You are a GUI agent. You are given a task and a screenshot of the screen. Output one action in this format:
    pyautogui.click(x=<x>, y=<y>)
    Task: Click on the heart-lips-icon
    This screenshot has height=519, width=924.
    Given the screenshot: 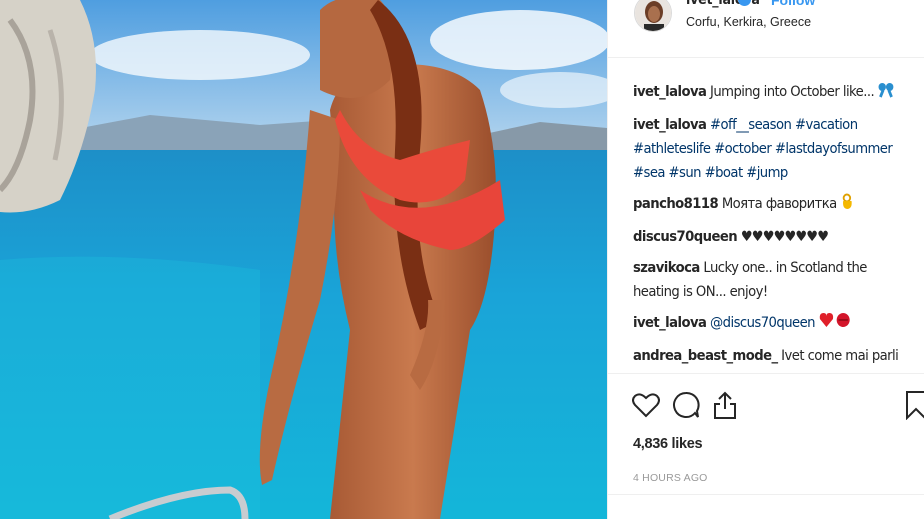 What is the action you would take?
    pyautogui.click(x=835, y=324)
    